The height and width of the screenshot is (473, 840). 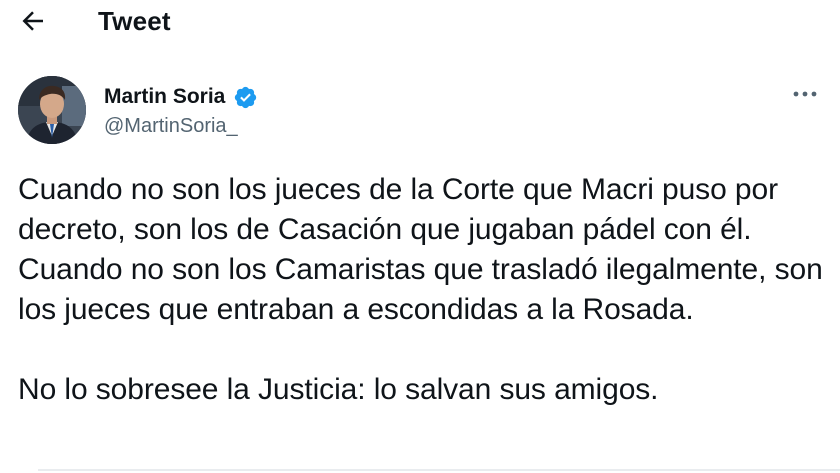 What do you see at coordinates (420, 22) in the screenshot?
I see `tweet-header: Tweet` at bounding box center [420, 22].